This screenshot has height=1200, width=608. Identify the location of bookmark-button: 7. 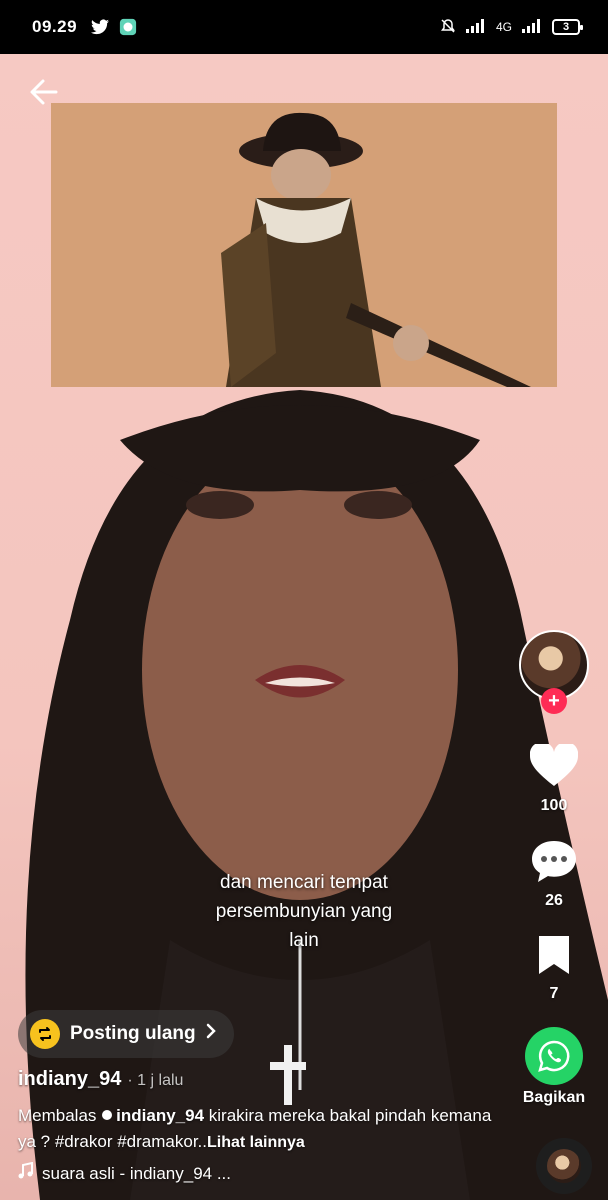
(554, 968).